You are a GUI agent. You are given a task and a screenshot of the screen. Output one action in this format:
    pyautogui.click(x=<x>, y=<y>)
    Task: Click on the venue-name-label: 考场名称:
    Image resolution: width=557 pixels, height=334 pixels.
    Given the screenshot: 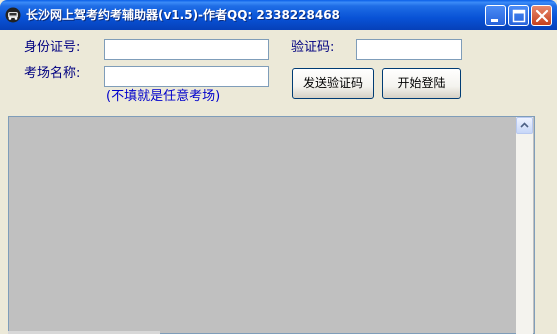 What is the action you would take?
    pyautogui.click(x=52, y=73)
    